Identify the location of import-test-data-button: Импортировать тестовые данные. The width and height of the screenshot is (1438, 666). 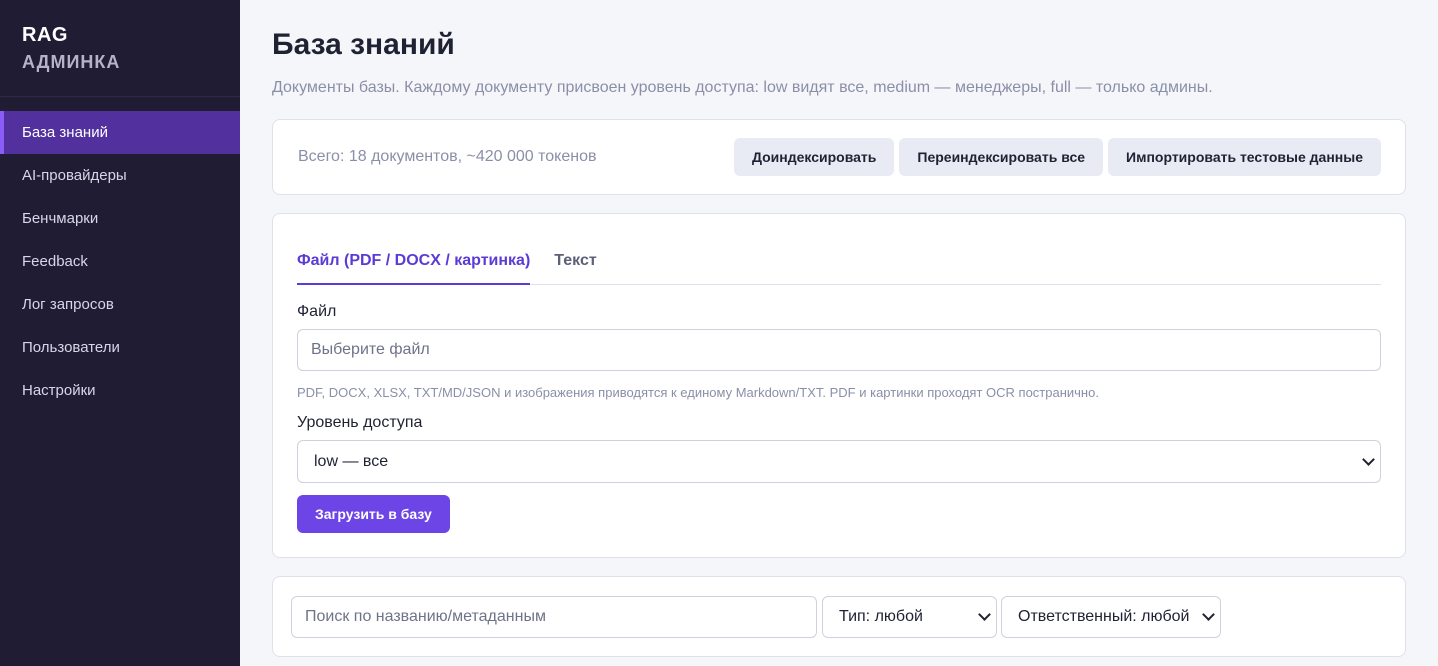
(1244, 157).